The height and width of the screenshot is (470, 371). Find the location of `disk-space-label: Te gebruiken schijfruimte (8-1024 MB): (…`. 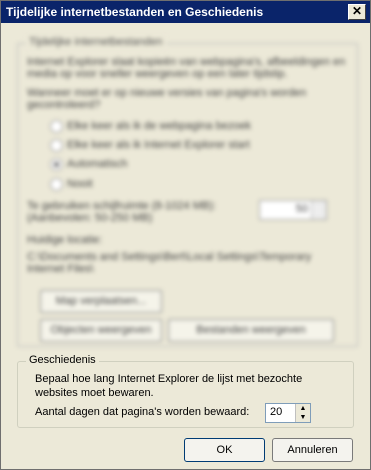

disk-space-label: Te gebruiken schijfruimte (8-1024 MB): (… is located at coordinates (121, 212).